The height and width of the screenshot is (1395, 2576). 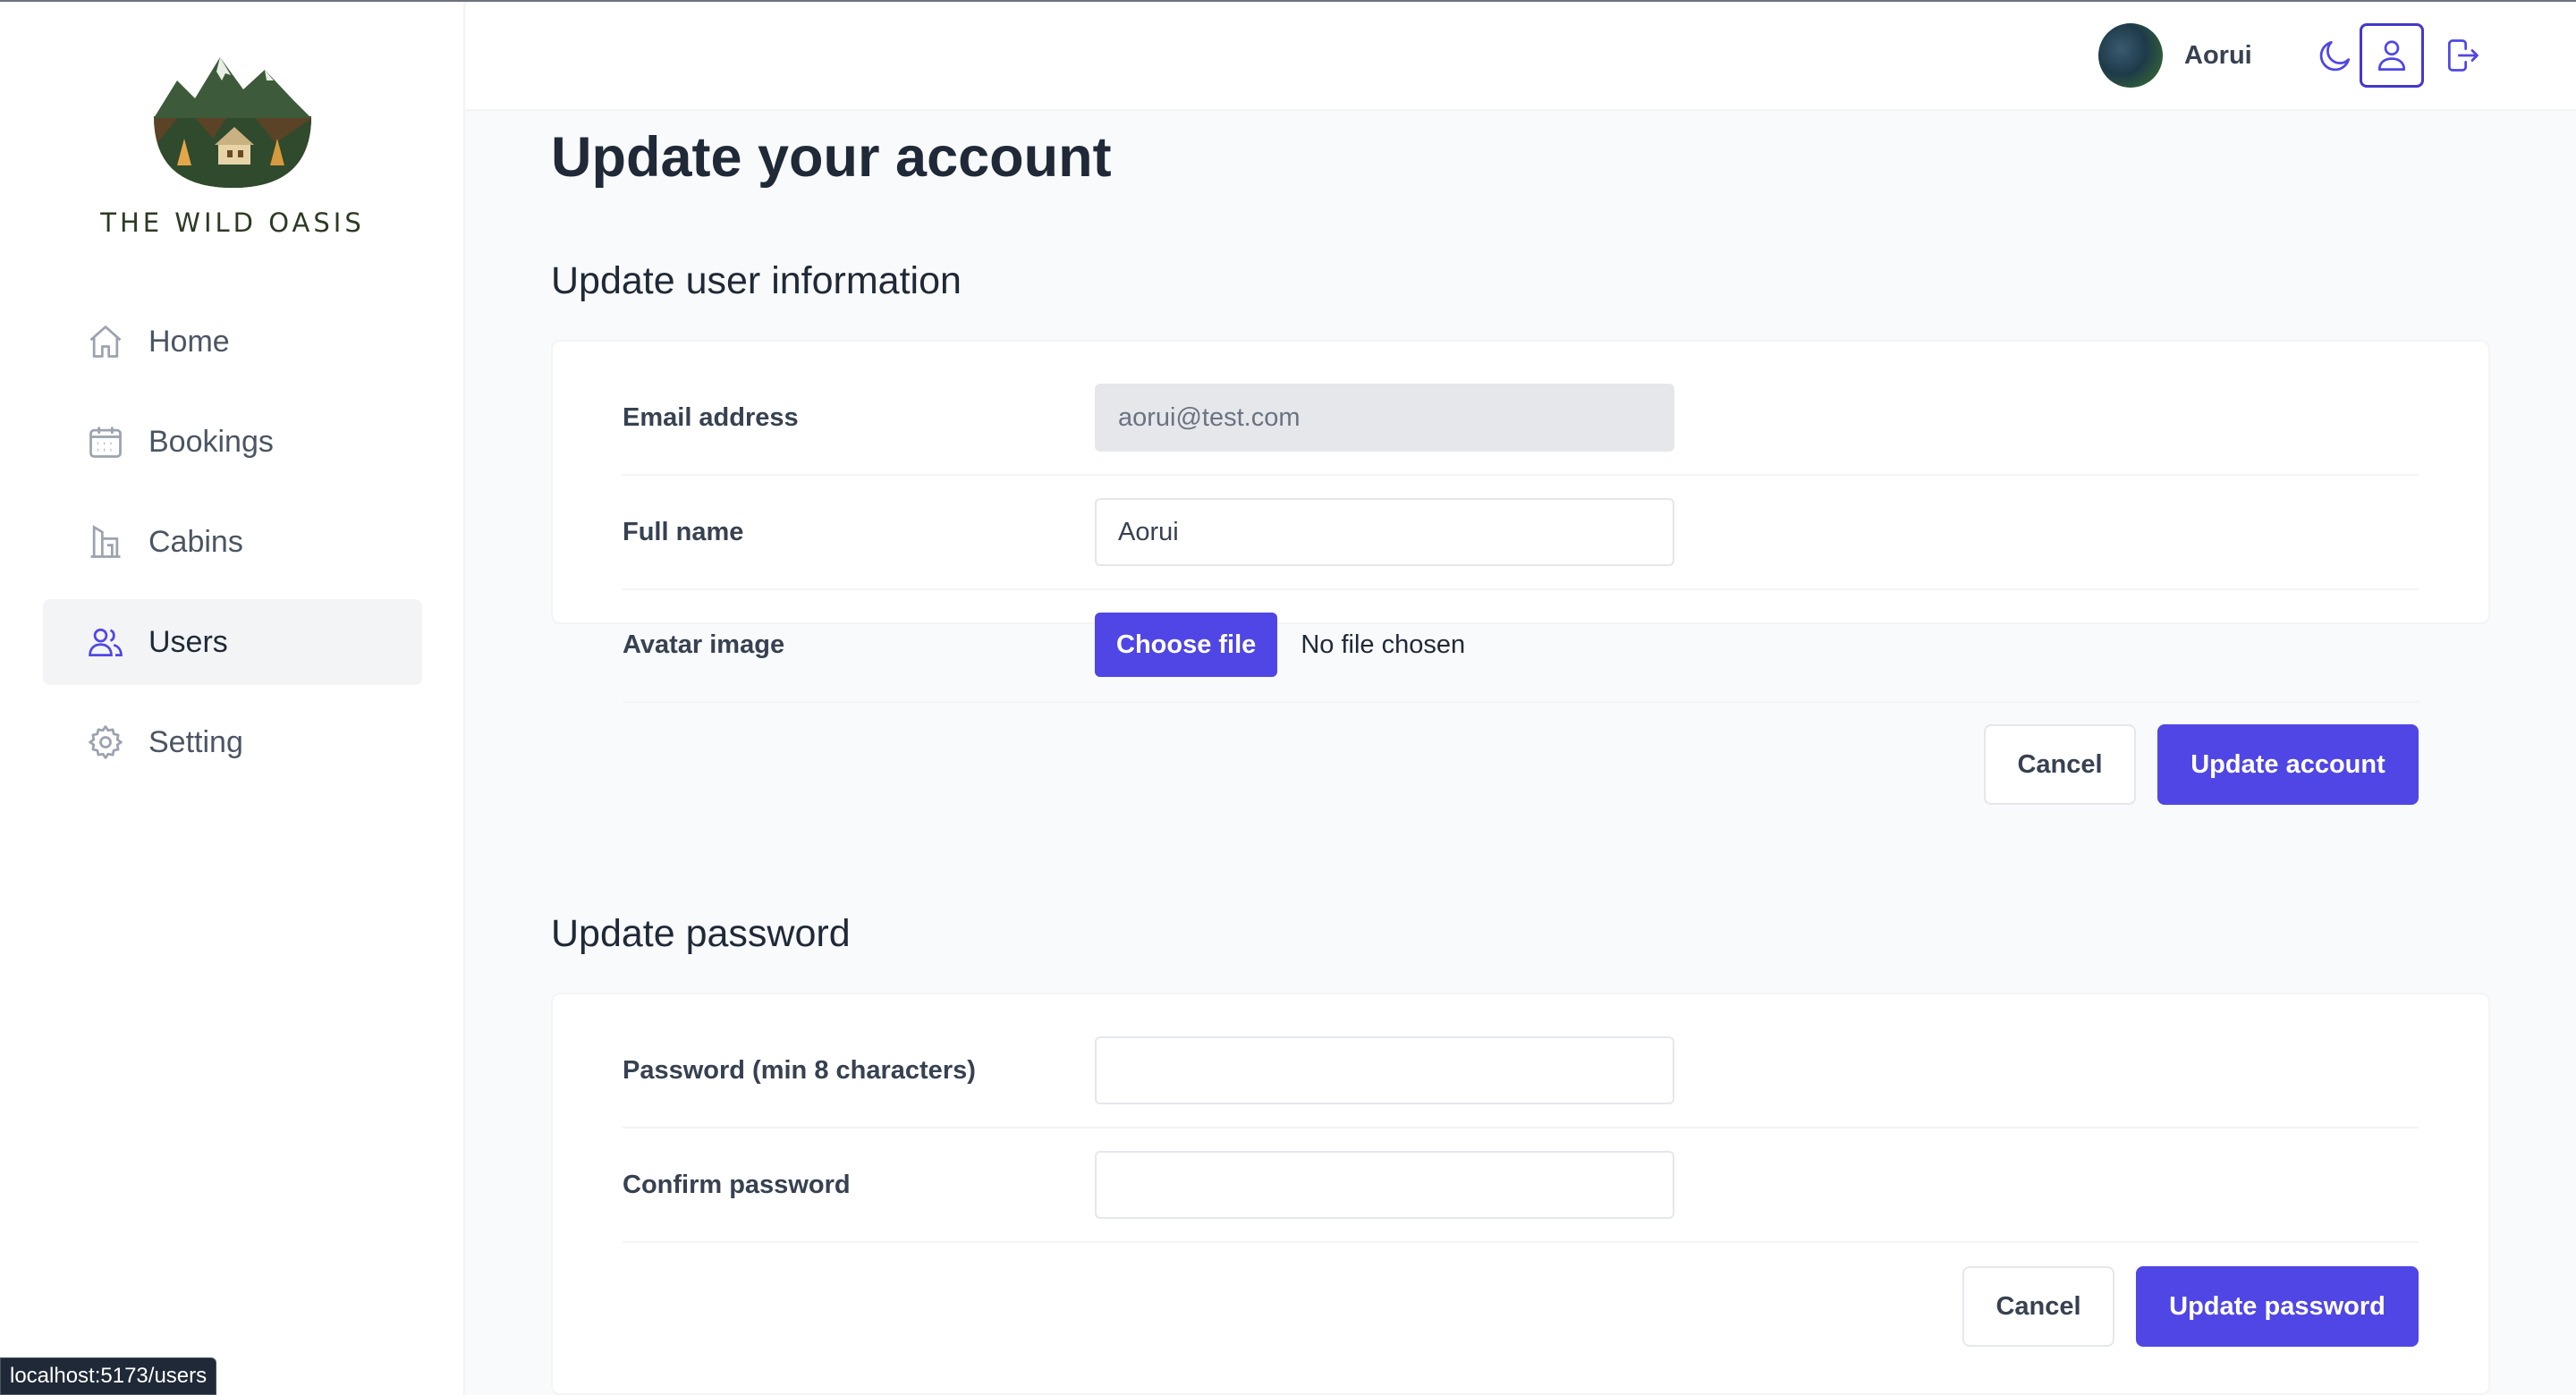 I want to click on page-title: Update your account, so click(x=831, y=157).